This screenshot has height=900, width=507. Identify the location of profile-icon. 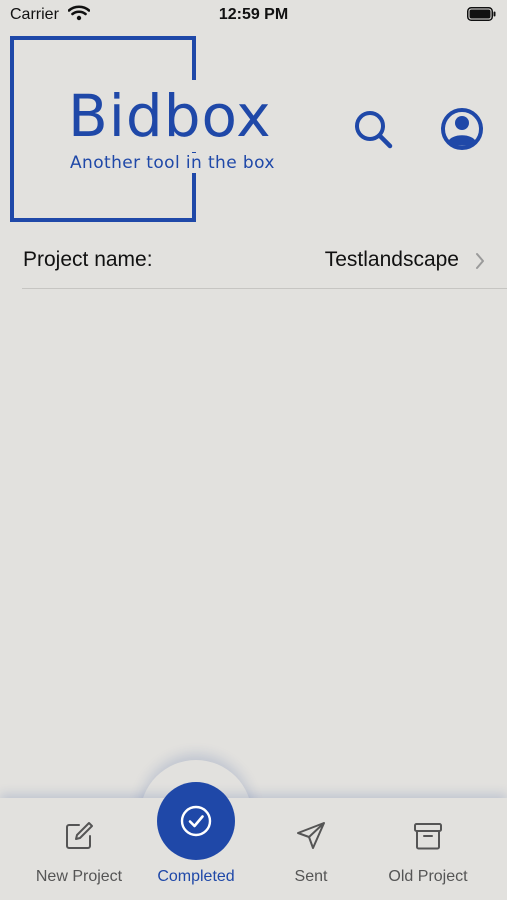
(462, 129).